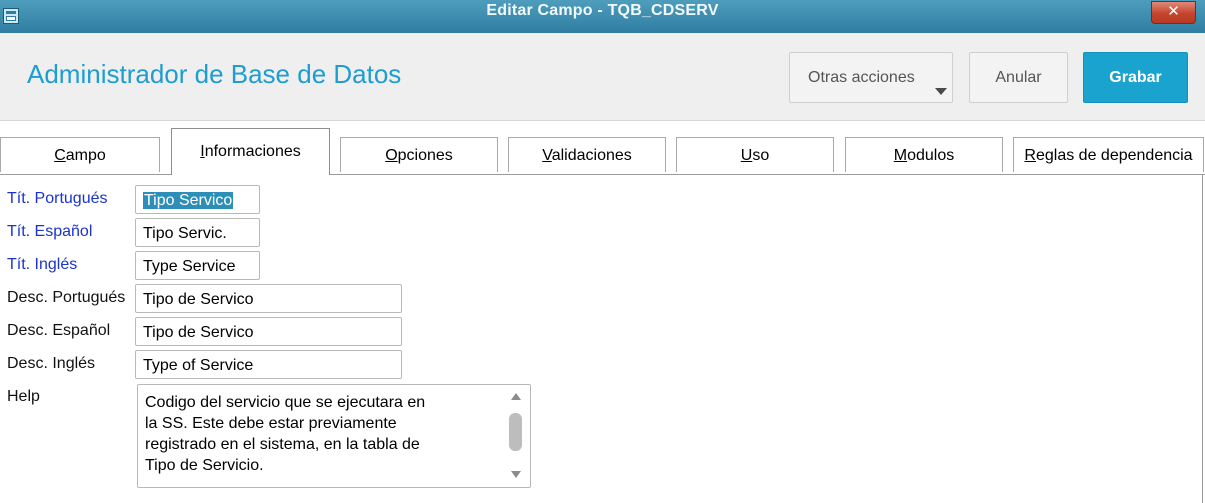  What do you see at coordinates (268, 364) in the screenshot?
I see `desc-ingles-field: Type of Service` at bounding box center [268, 364].